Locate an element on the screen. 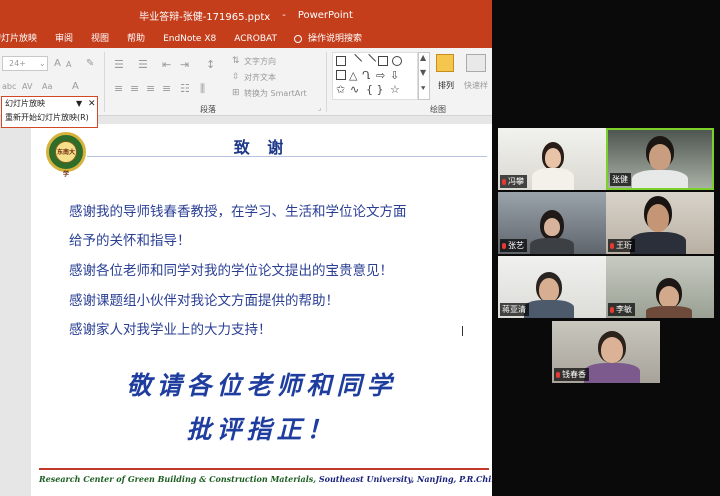 The image size is (720, 496). arrange-button: 排列 is located at coordinates (446, 85).